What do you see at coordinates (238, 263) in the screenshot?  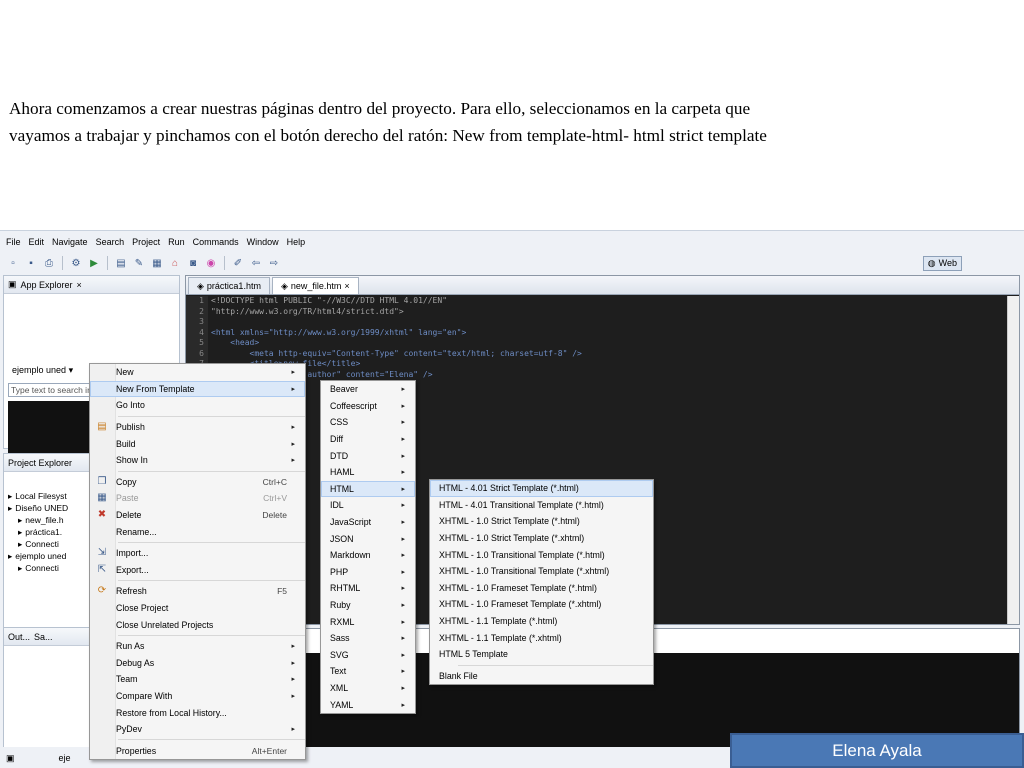 I see `edit-icon: ✐` at bounding box center [238, 263].